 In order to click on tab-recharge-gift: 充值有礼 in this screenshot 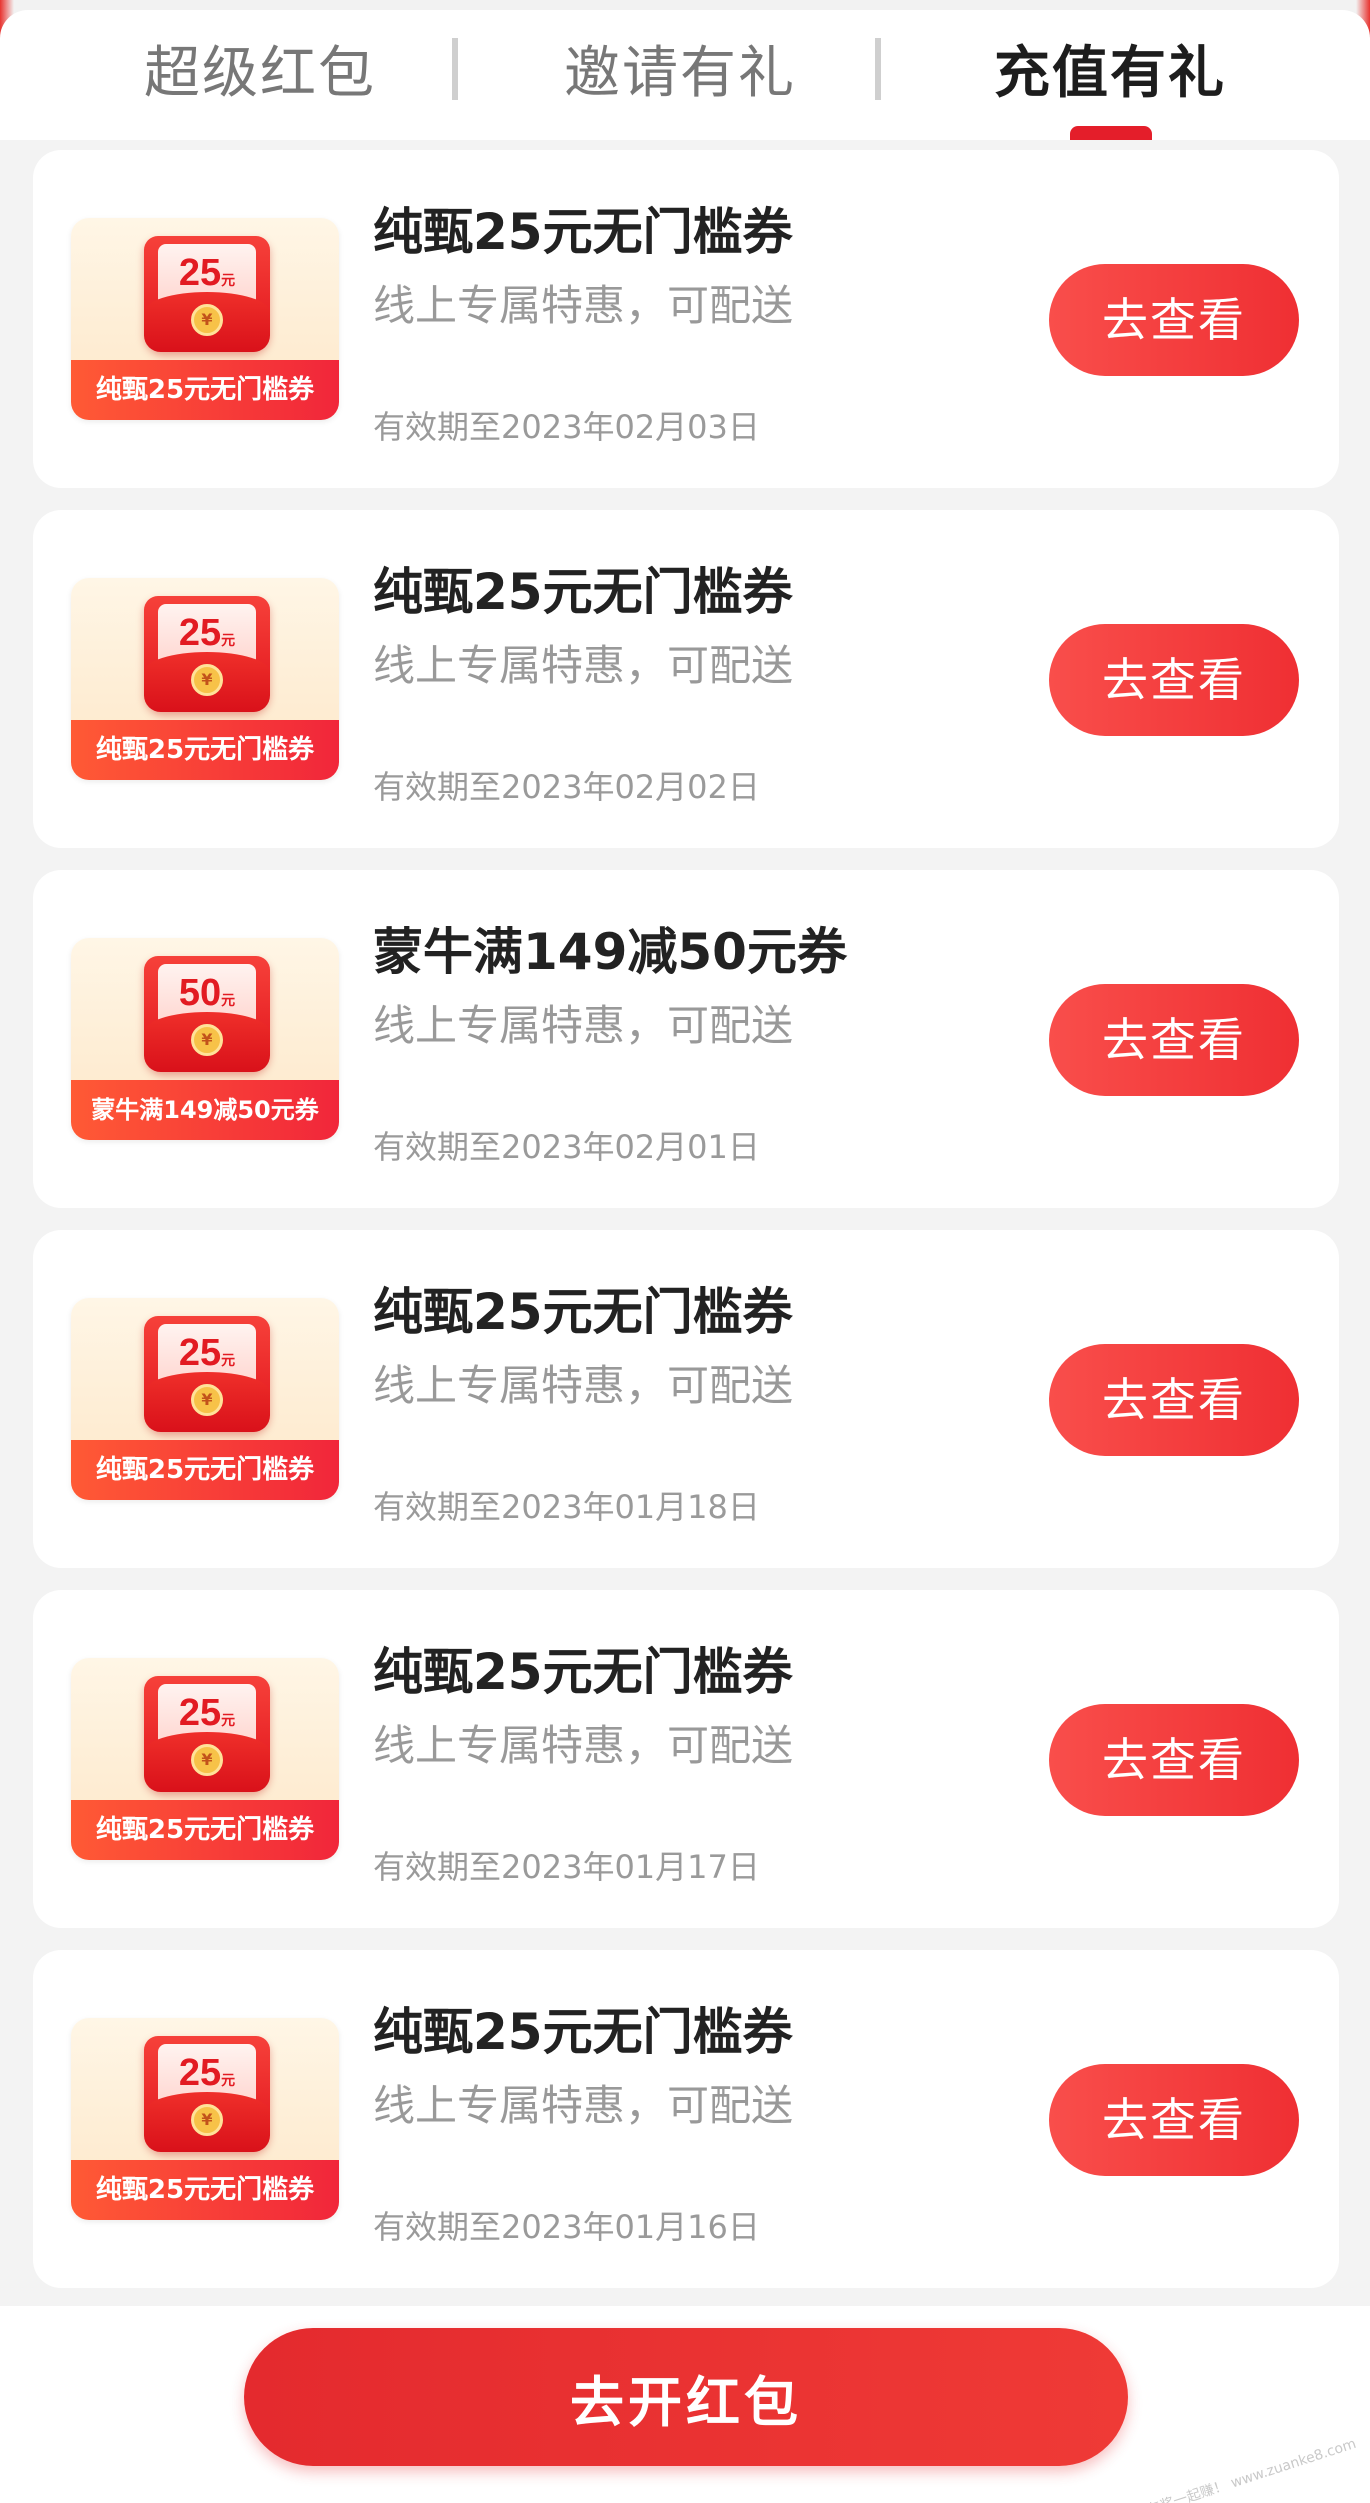, I will do `click(1110, 68)`.